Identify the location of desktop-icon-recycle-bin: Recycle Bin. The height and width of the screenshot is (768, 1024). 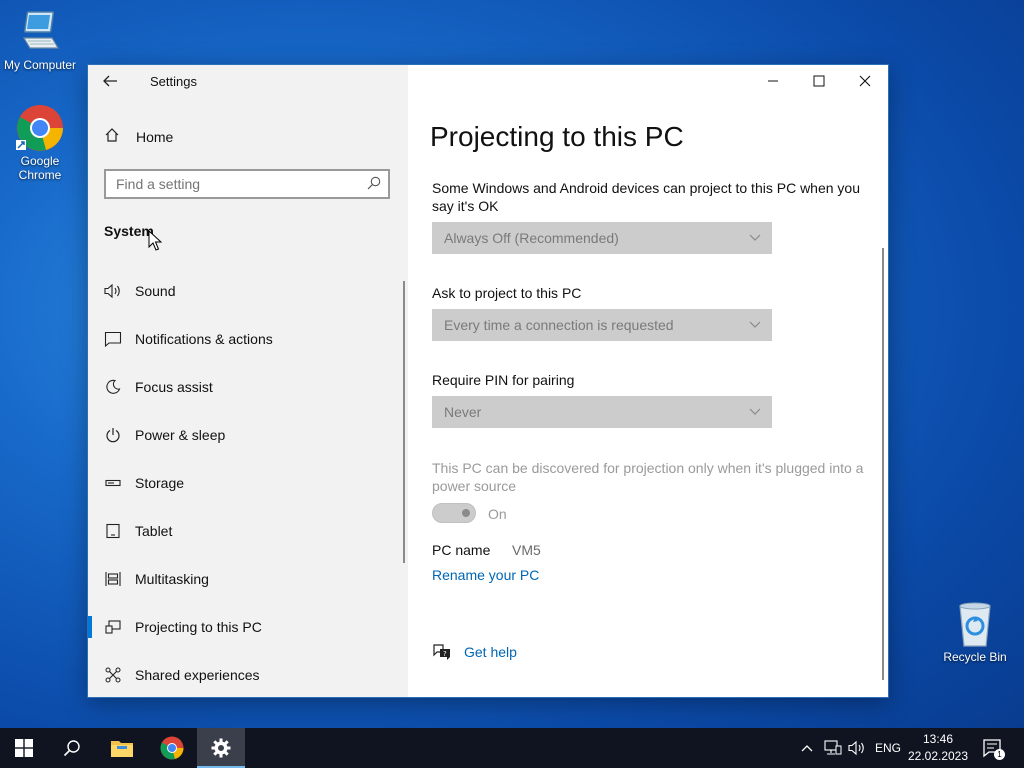
(975, 632).